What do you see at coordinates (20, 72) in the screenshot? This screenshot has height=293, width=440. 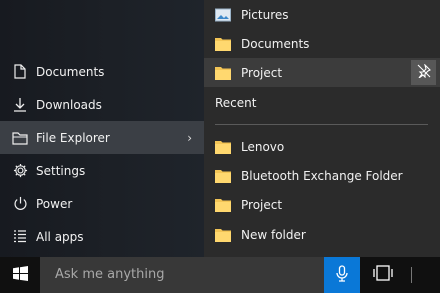 I see `document-icon` at bounding box center [20, 72].